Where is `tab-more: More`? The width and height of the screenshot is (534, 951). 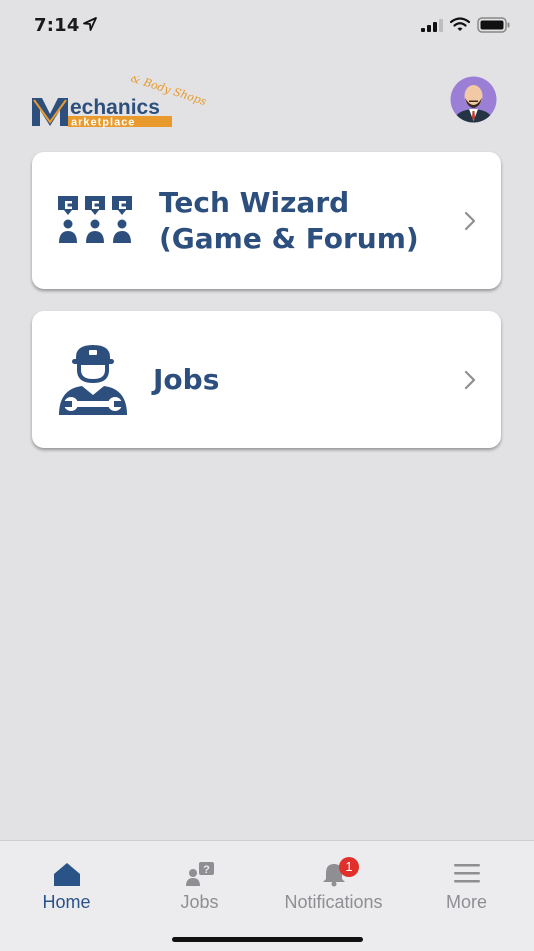
tab-more: More is located at coordinates (466, 881).